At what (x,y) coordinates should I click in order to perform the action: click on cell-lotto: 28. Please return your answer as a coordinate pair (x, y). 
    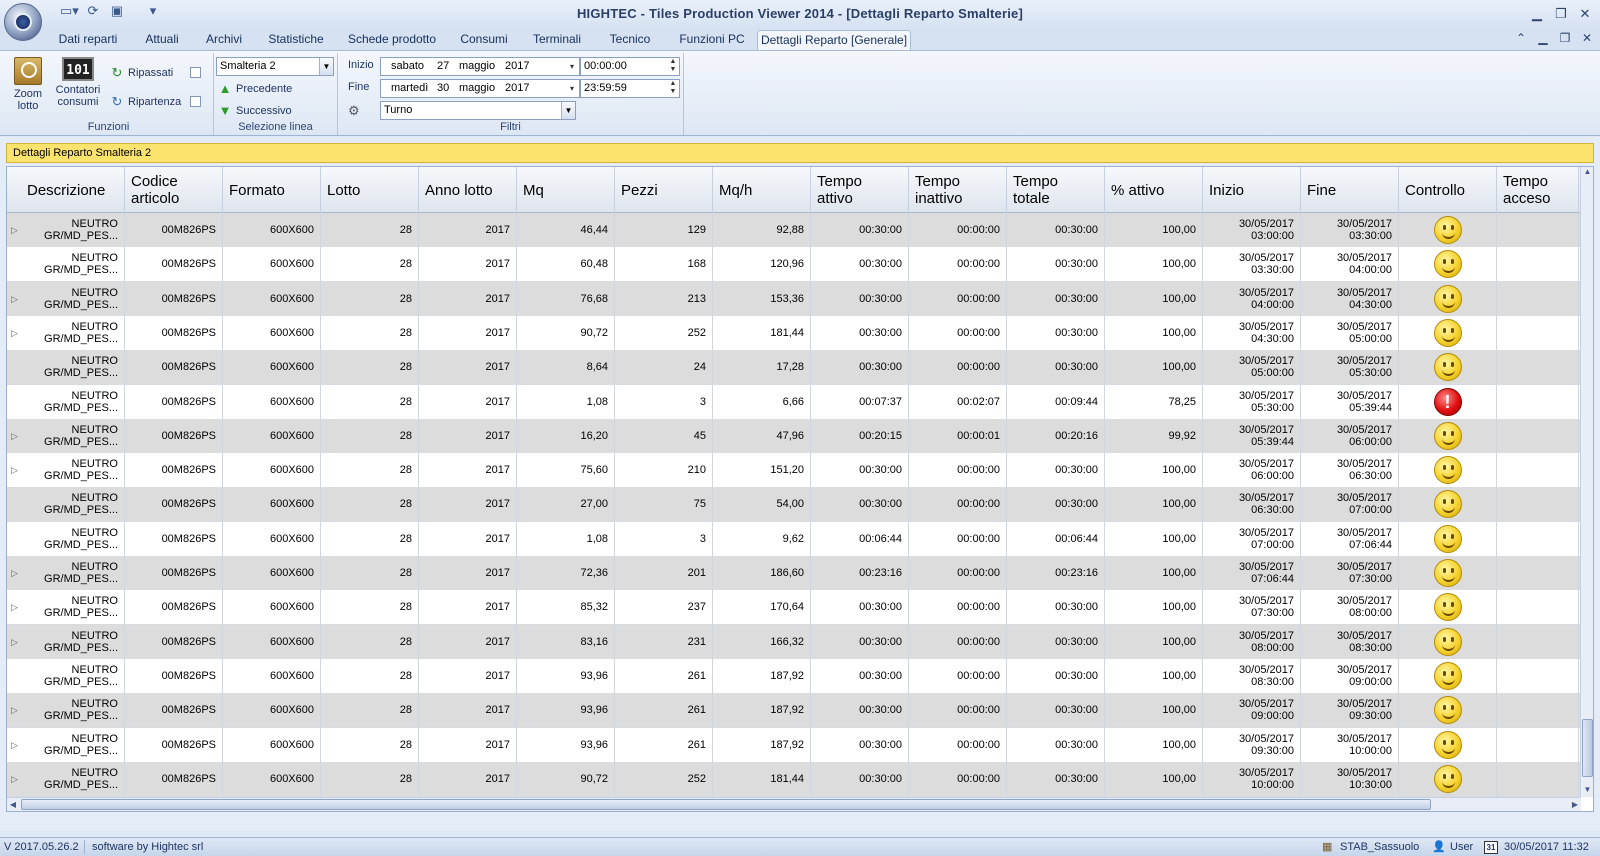
    Looking at the image, I should click on (370, 401).